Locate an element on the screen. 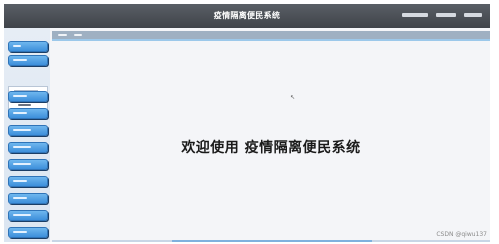 Image resolution: width=499 pixels, height=244 pixels. top-nav-logout is located at coordinates (473, 15).